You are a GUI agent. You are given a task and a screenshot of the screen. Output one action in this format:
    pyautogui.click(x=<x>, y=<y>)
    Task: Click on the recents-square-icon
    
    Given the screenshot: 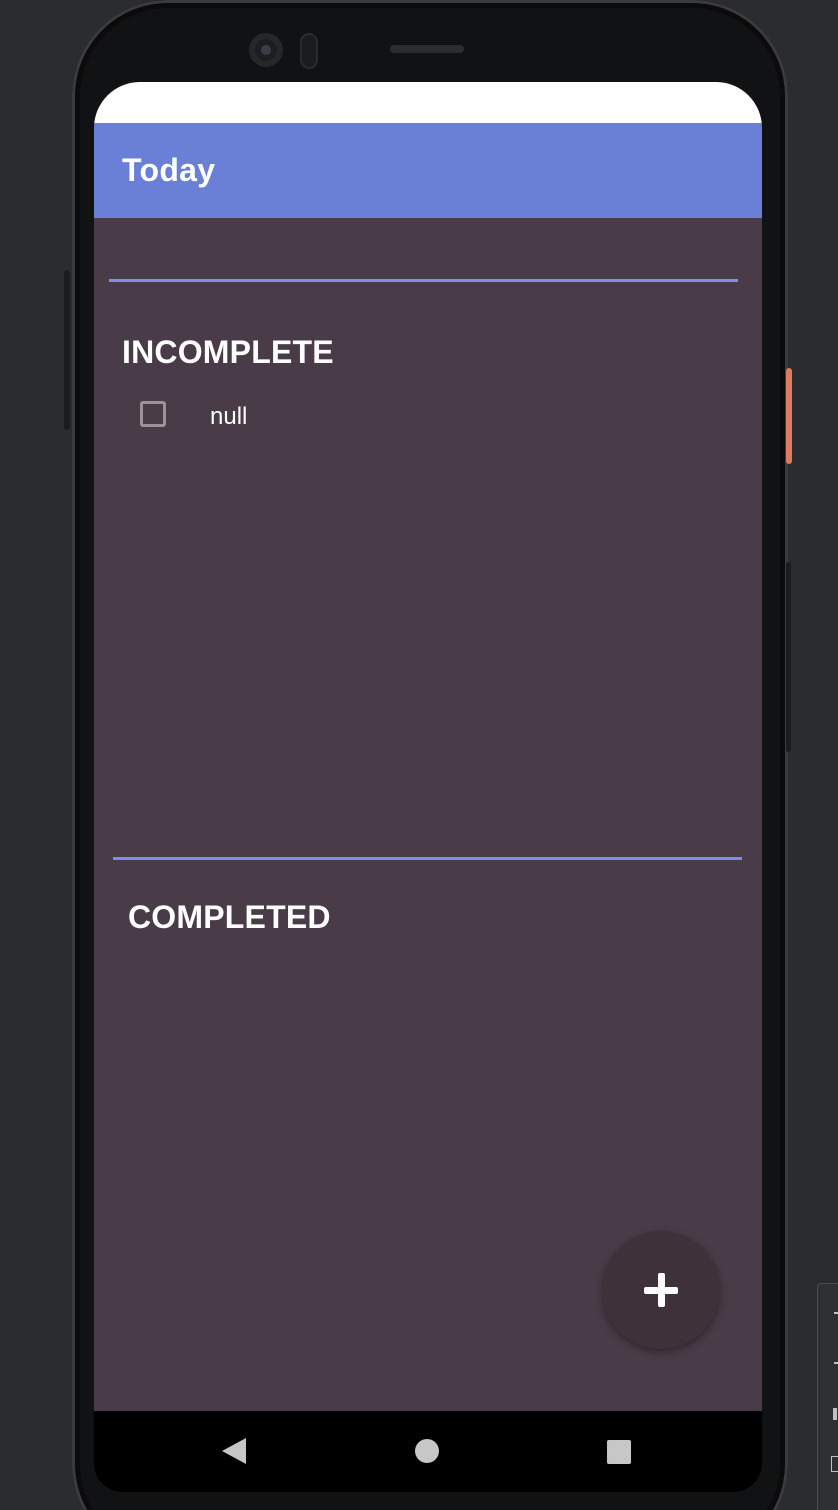 What is the action you would take?
    pyautogui.click(x=619, y=1452)
    